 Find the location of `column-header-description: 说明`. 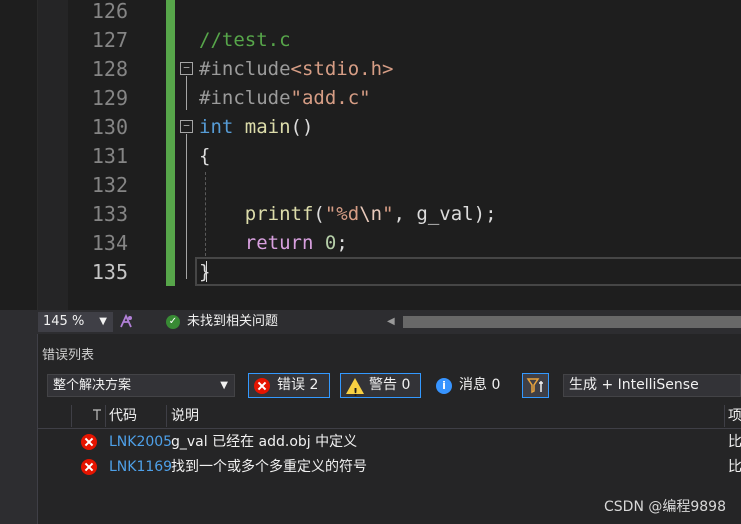

column-header-description: 说明 is located at coordinates (185, 416).